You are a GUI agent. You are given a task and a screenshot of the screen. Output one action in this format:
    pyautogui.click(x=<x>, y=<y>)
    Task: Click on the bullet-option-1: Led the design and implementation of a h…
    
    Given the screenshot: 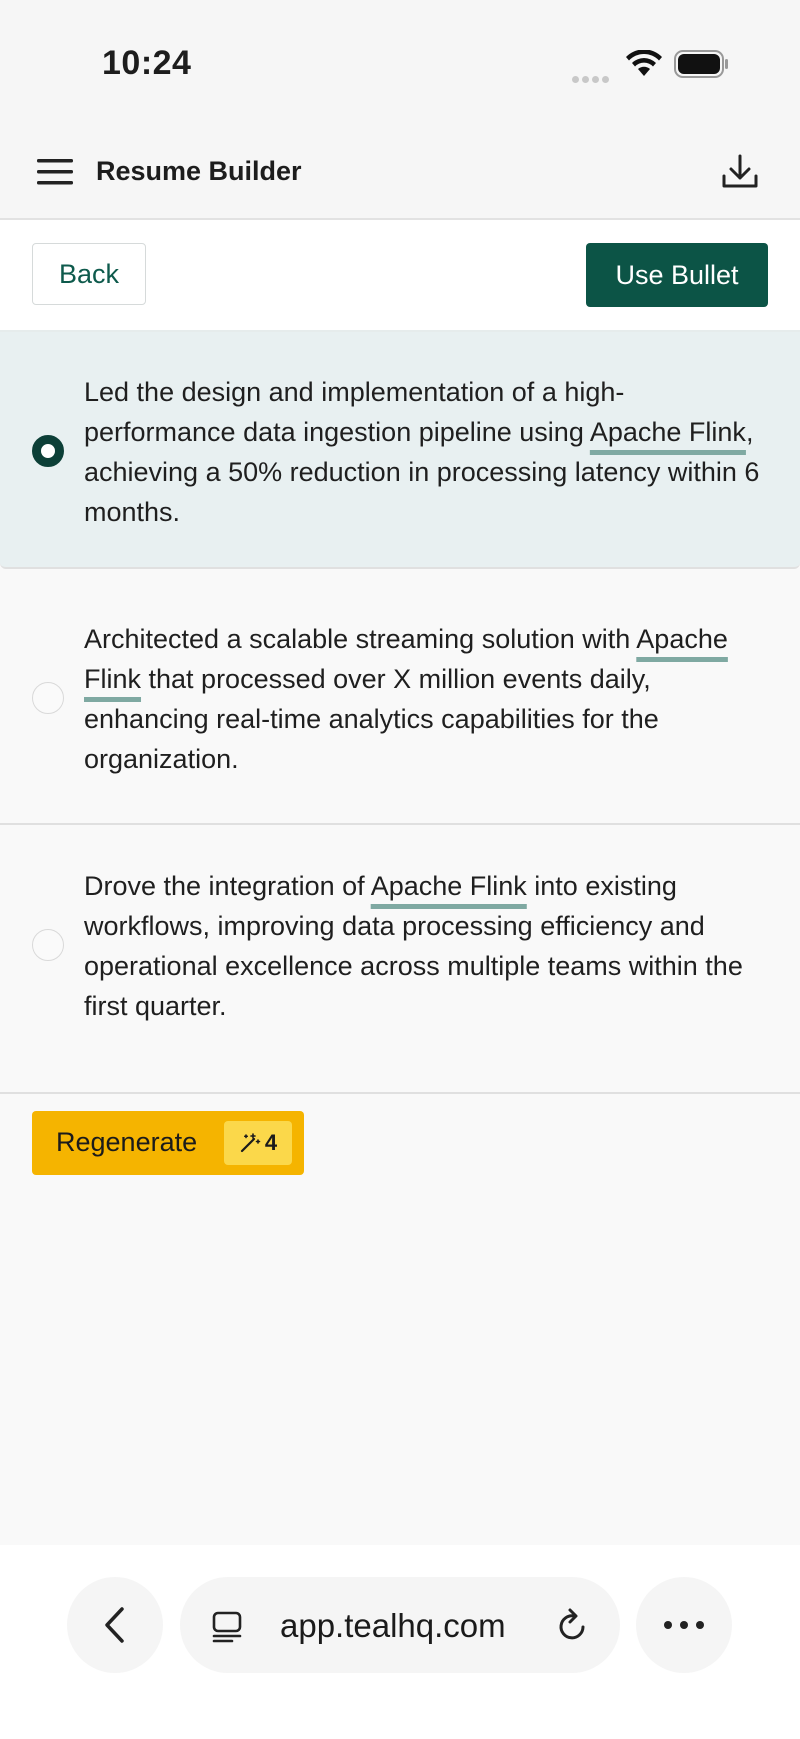 What is the action you would take?
    pyautogui.click(x=400, y=450)
    